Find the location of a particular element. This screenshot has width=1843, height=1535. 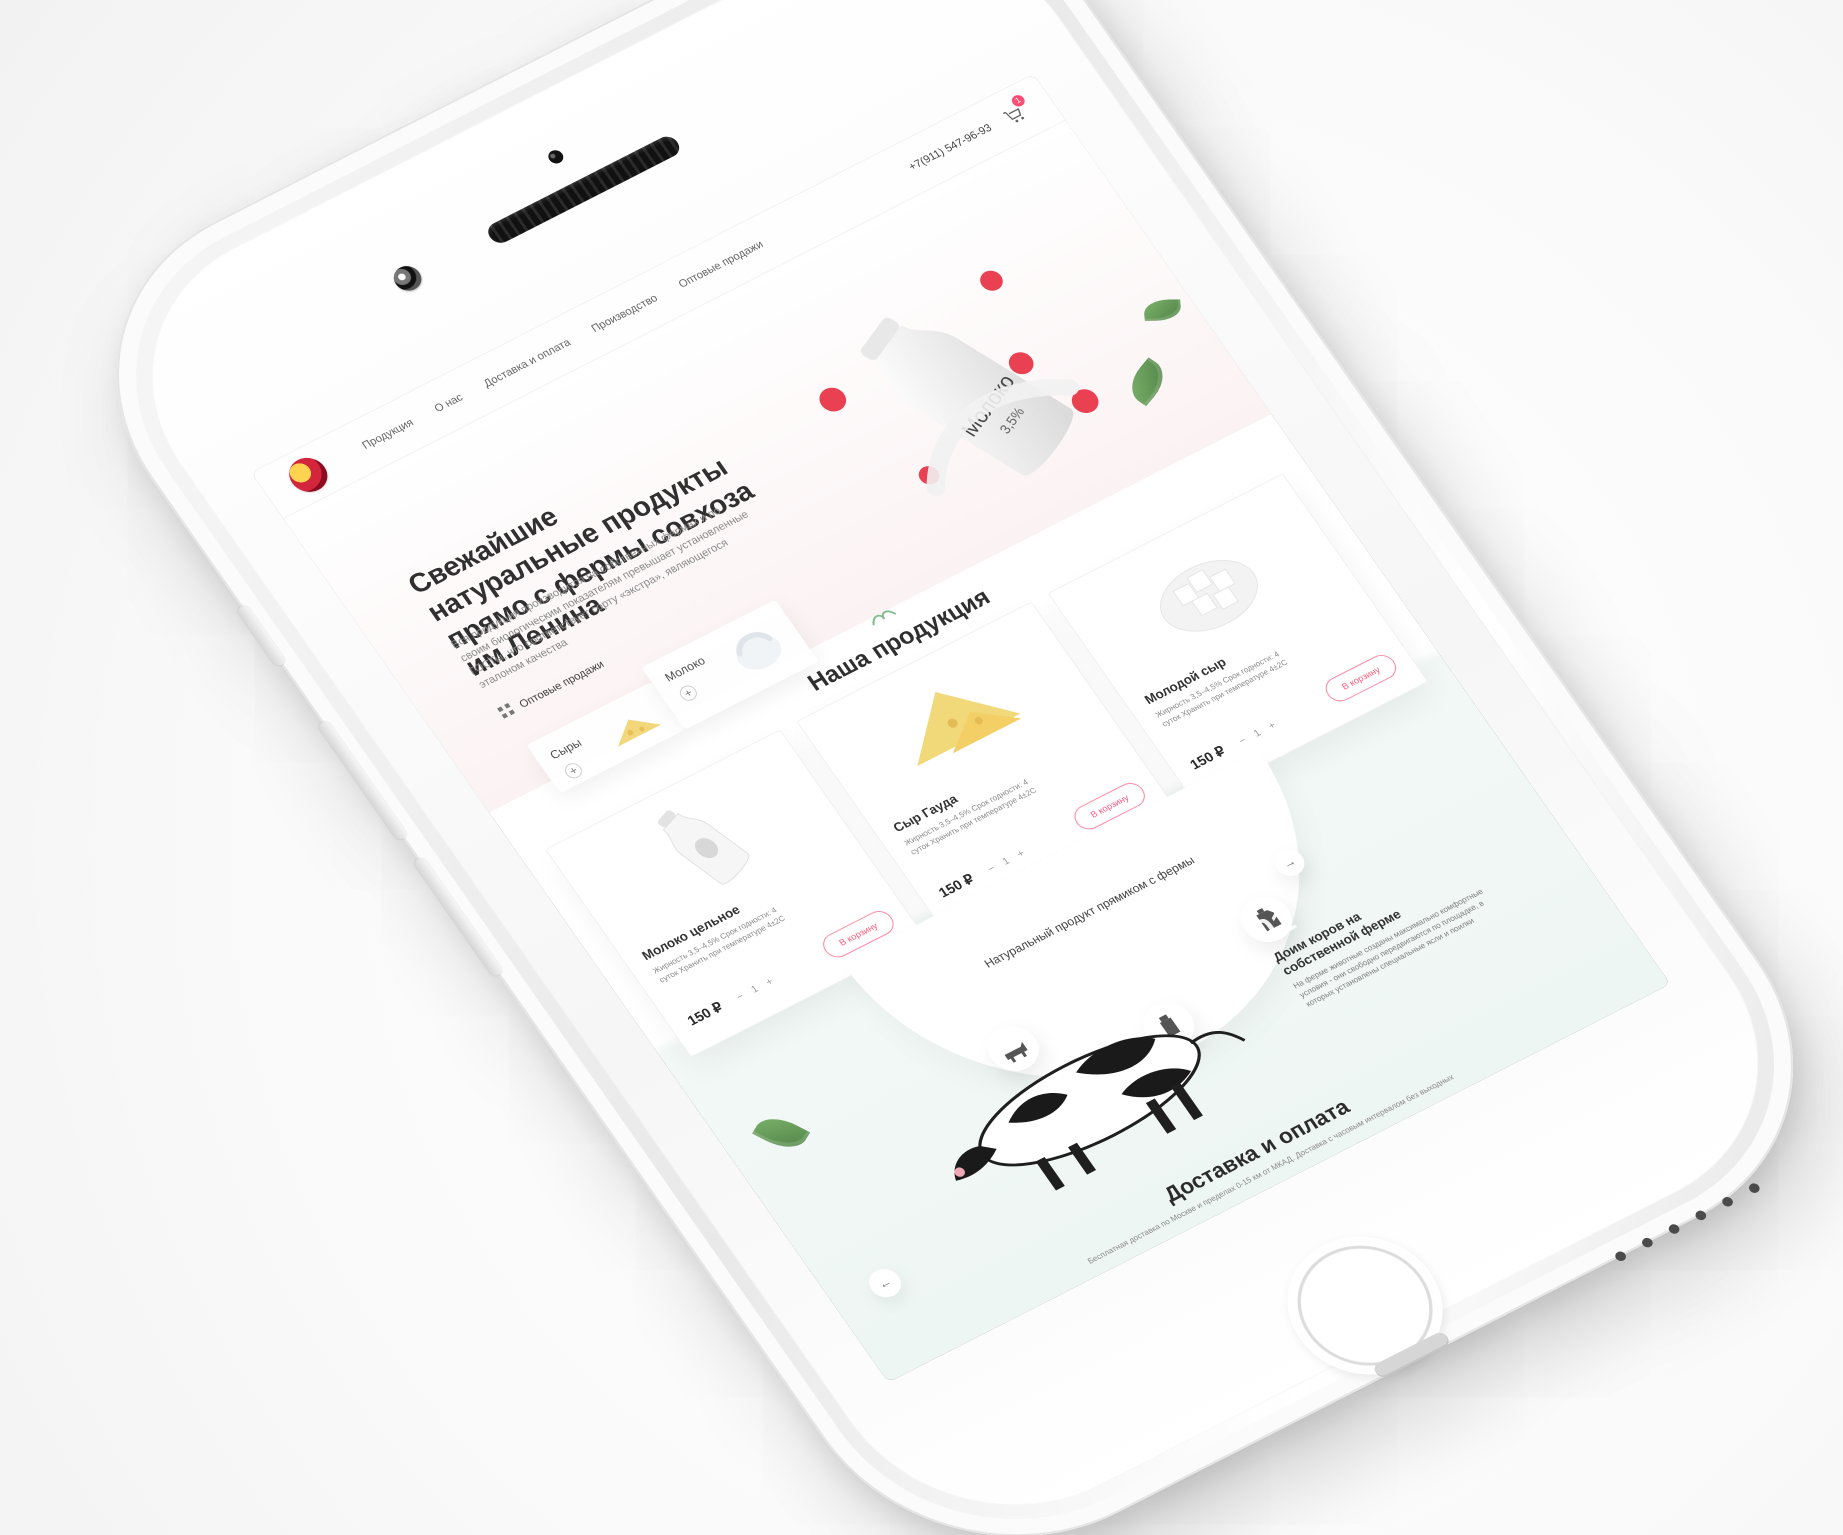

nav-production: Производство is located at coordinates (624, 313).